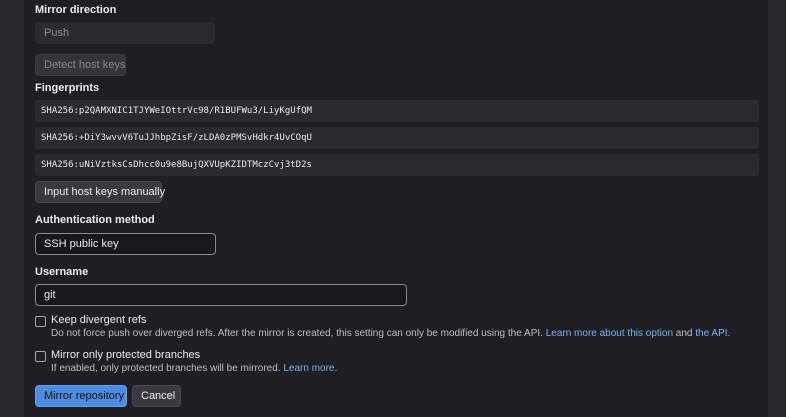 The image size is (786, 417). What do you see at coordinates (156, 396) in the screenshot?
I see `cancel-button: Cancel` at bounding box center [156, 396].